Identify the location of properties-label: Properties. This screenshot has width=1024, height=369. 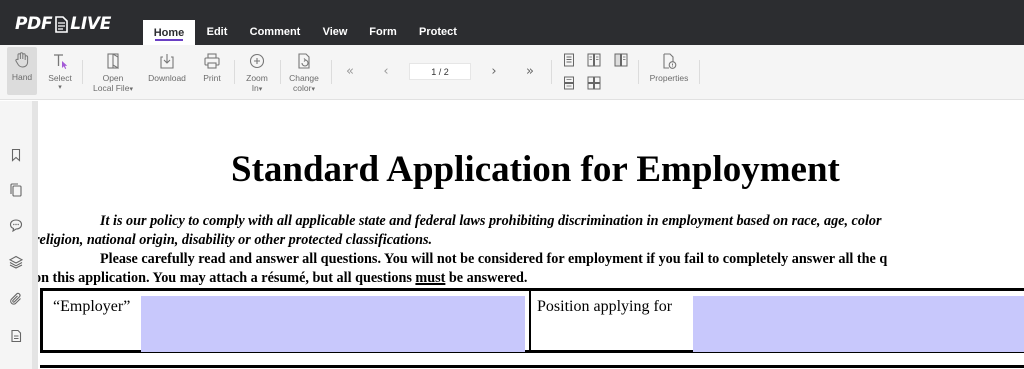
(669, 78).